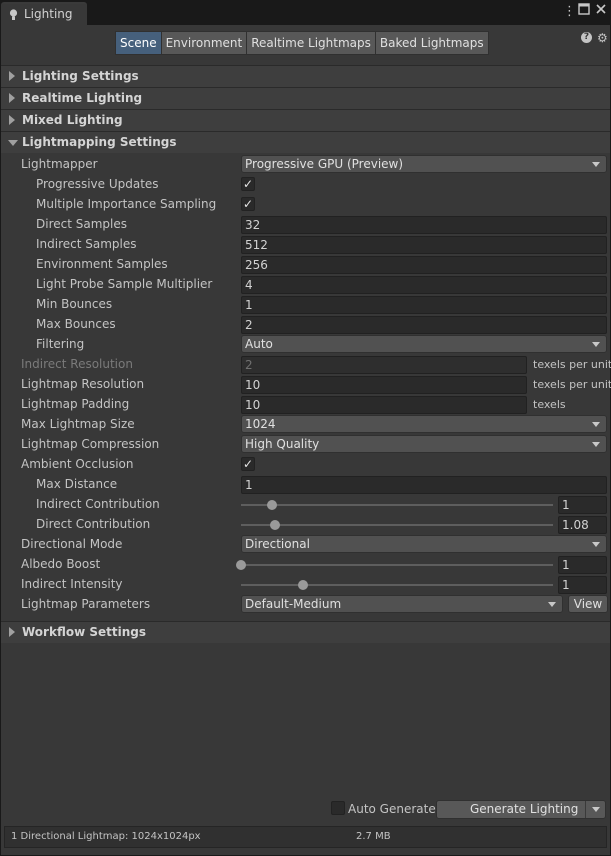  I want to click on indirect-resolution-field: 2, so click(384, 365).